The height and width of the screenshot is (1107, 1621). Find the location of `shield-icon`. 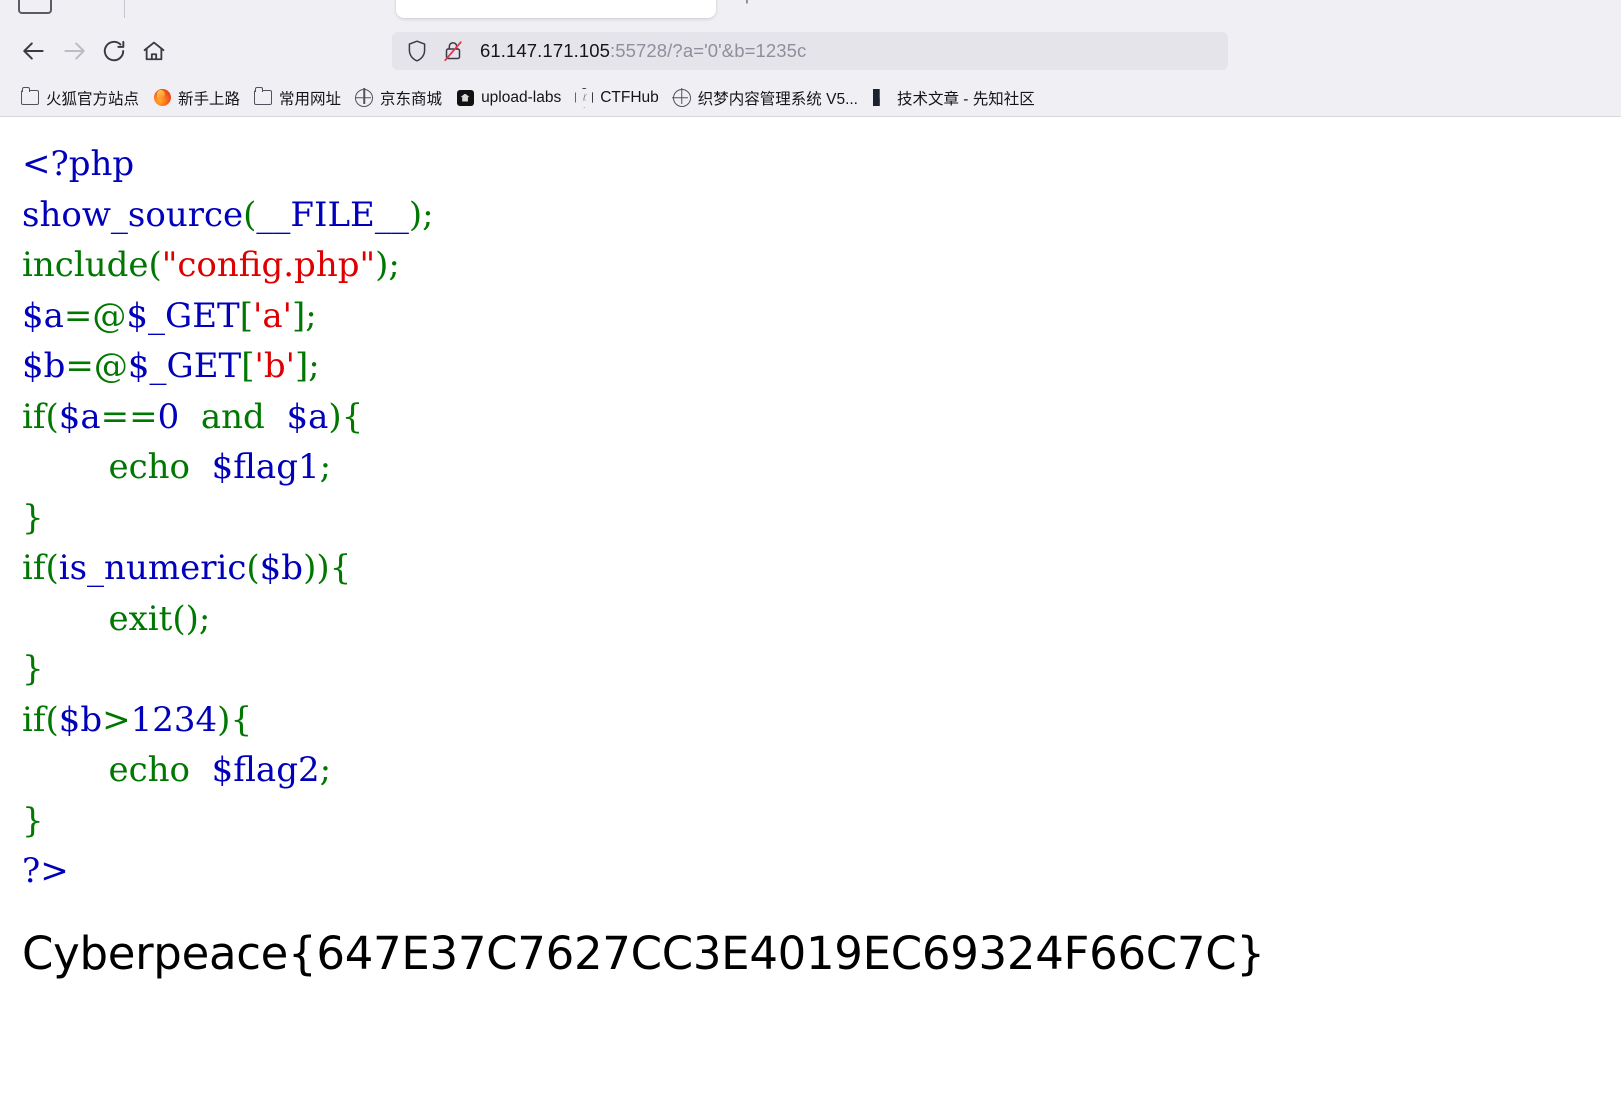

shield-icon is located at coordinates (417, 51).